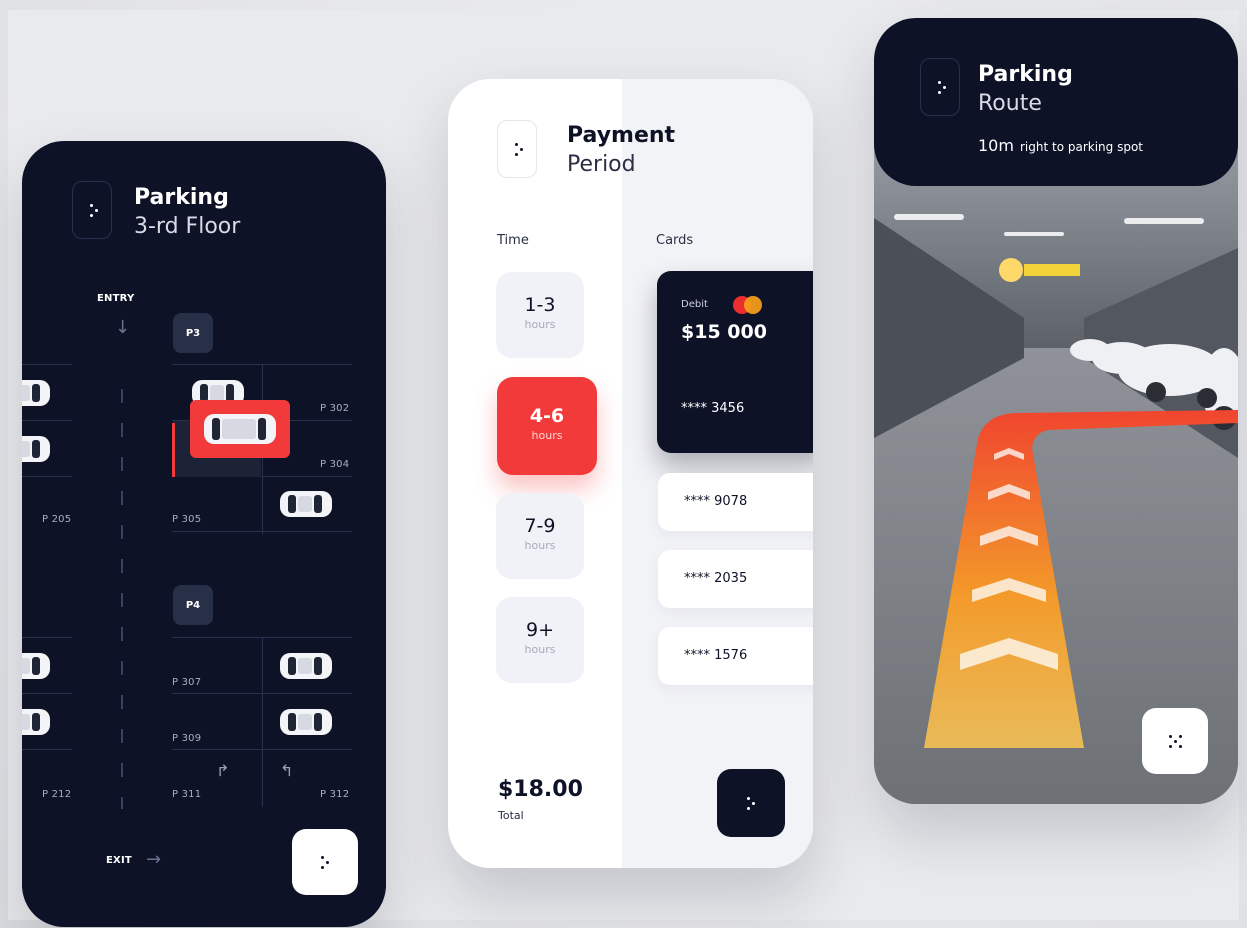 The height and width of the screenshot is (928, 1247). Describe the element at coordinates (675, 240) in the screenshot. I see `cards-section-label: Cards` at that location.